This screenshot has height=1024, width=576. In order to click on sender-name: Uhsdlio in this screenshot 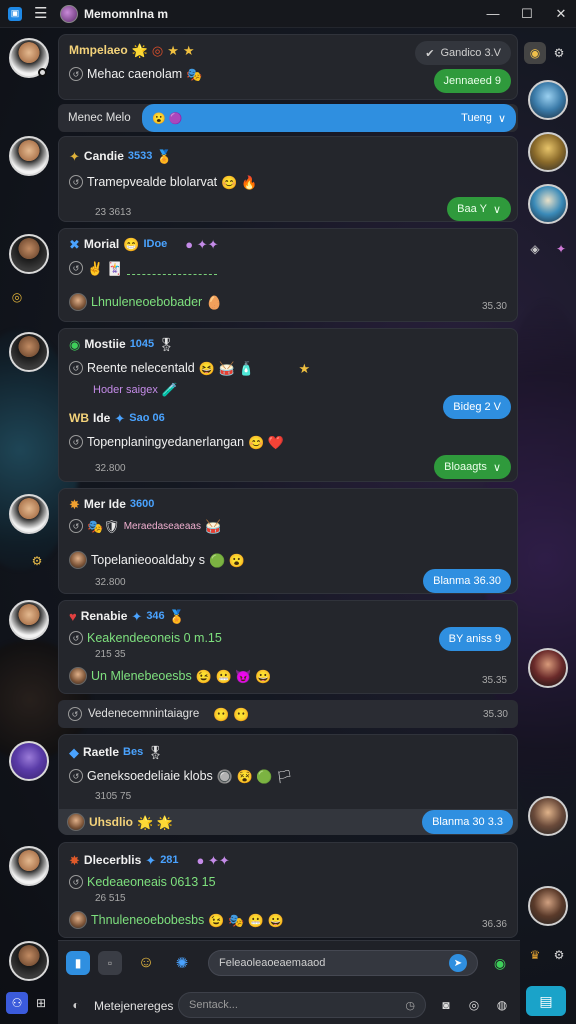, I will do `click(111, 822)`.